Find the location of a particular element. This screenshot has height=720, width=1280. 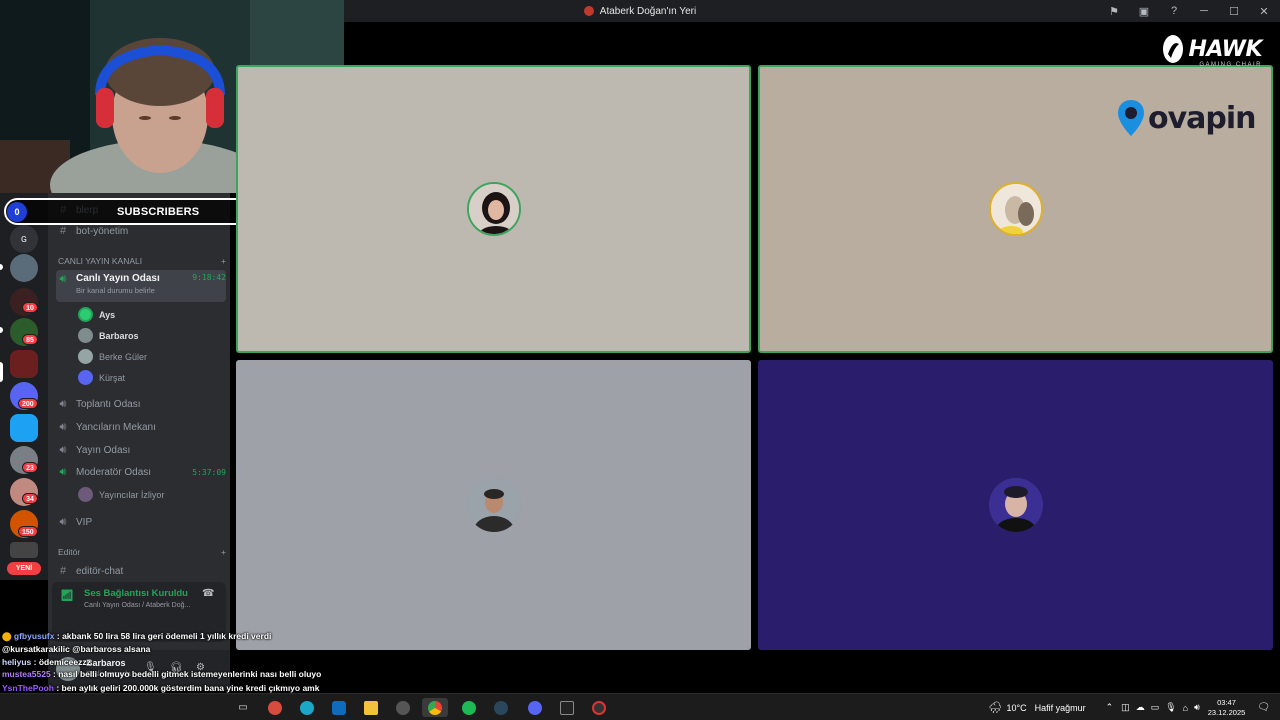

browser-app-icon is located at coordinates (307, 707).